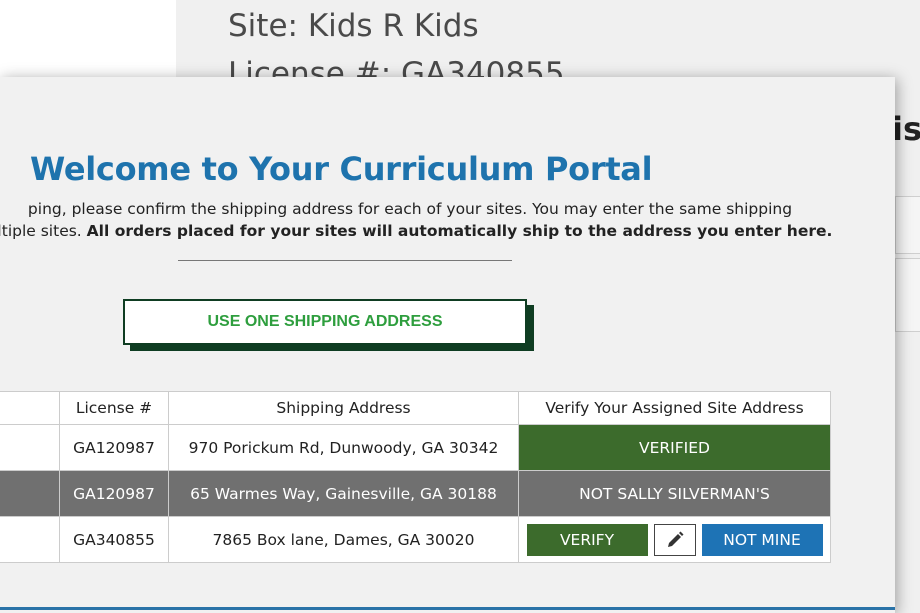 The width and height of the screenshot is (920, 613). I want to click on partial-heading: is, so click(906, 129).